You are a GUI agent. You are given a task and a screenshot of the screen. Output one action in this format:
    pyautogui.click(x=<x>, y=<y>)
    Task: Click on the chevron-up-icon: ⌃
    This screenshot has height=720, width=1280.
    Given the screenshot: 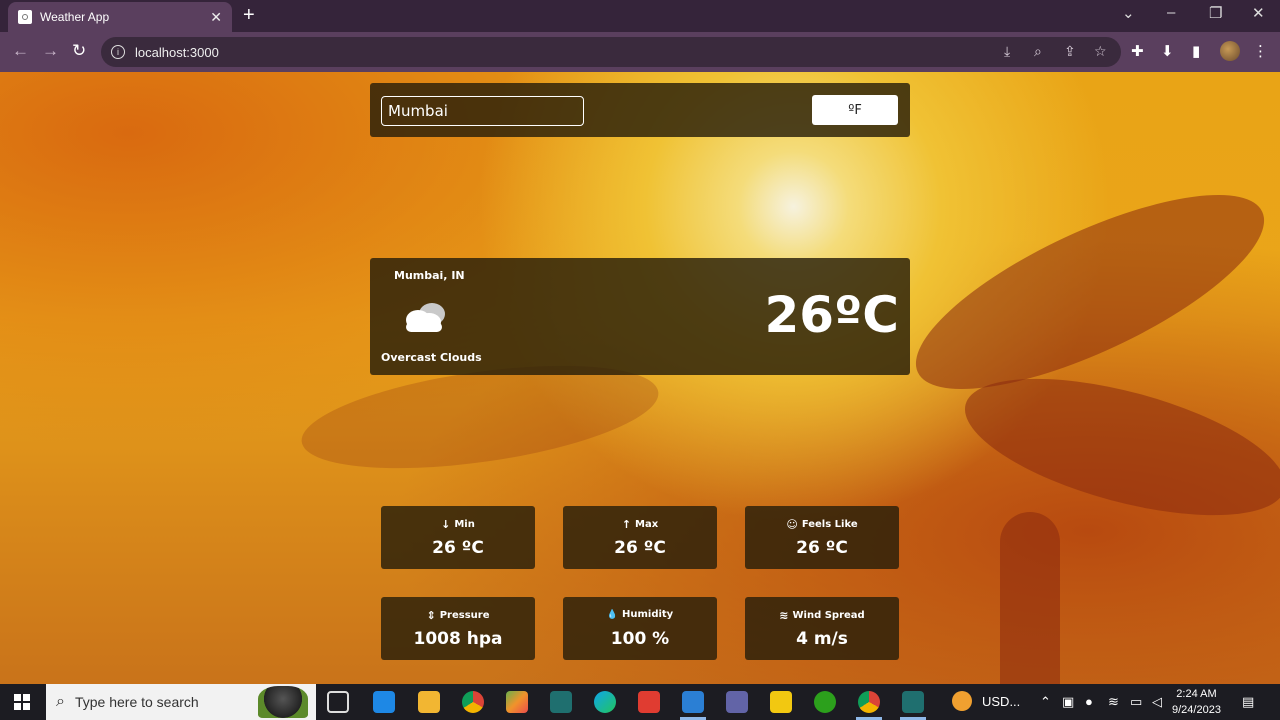 What is the action you would take?
    pyautogui.click(x=1045, y=702)
    